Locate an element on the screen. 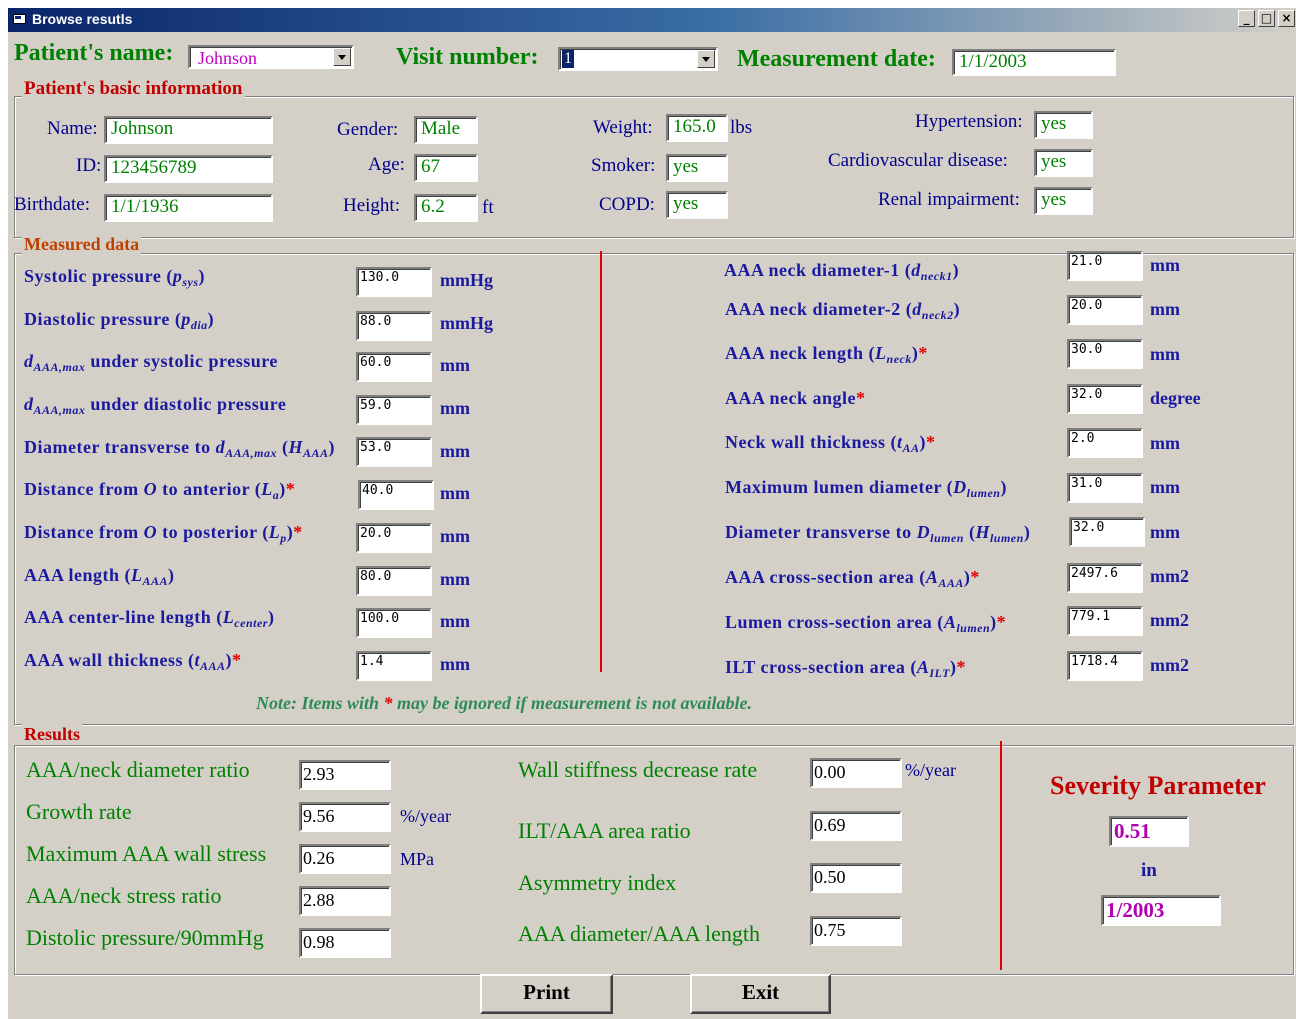 The height and width of the screenshot is (1019, 1296). id-label: ID: is located at coordinates (89, 165).